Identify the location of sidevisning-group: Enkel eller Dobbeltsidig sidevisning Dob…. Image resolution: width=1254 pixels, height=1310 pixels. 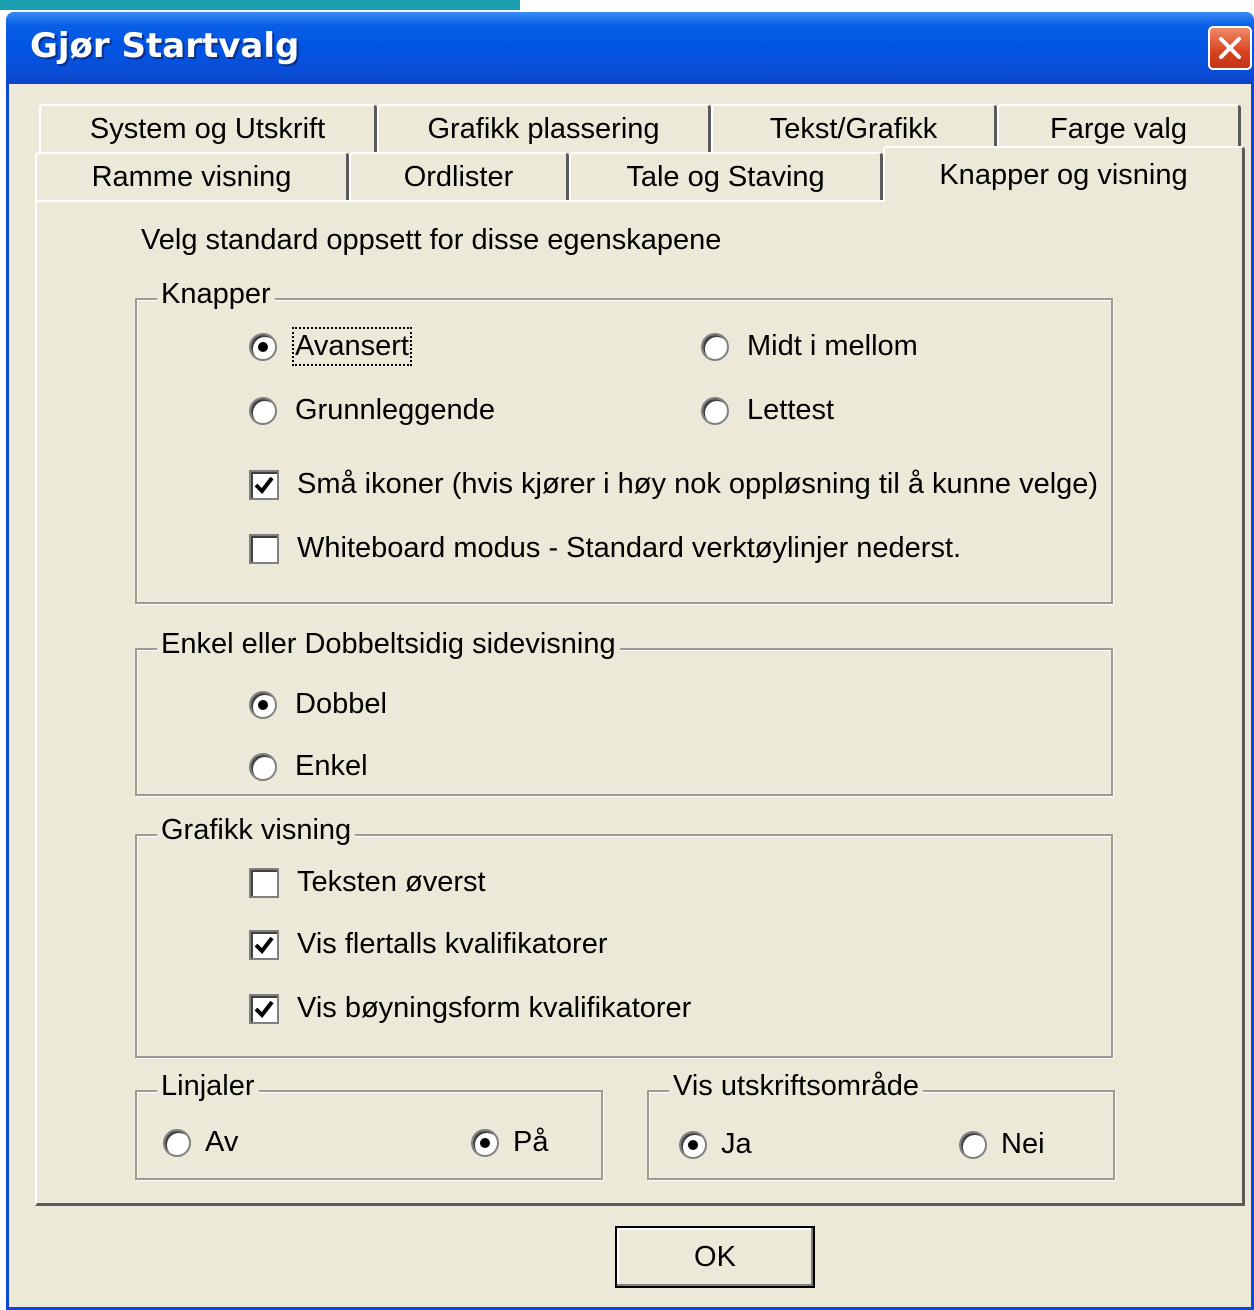
(624, 712).